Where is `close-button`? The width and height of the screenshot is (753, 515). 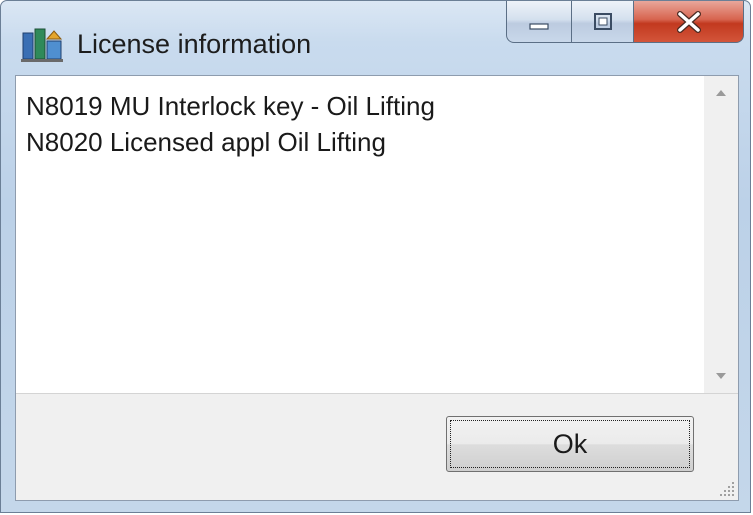
close-button is located at coordinates (689, 22).